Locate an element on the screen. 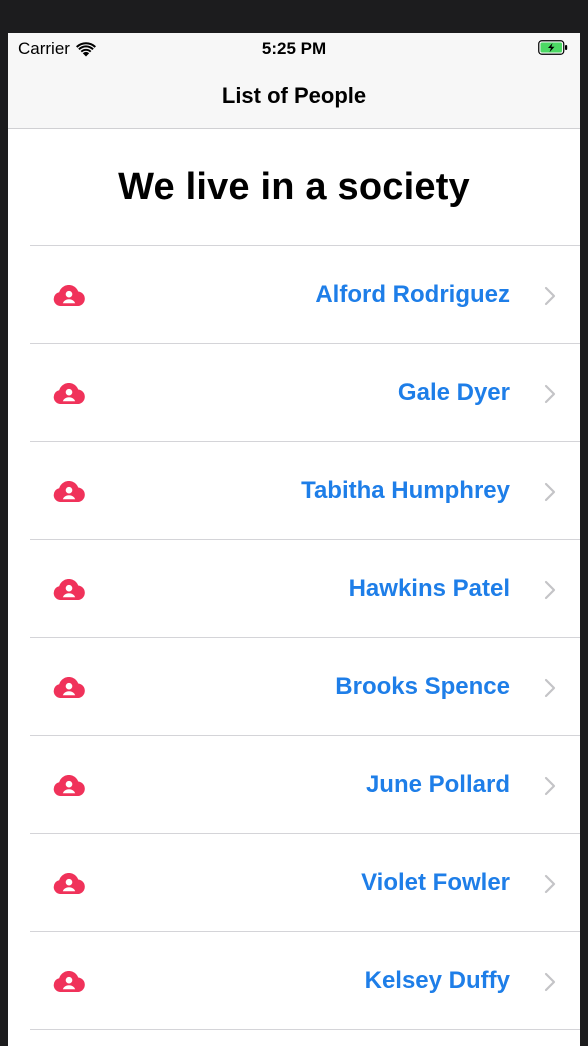  status-bar: Carrier 5:25 PM is located at coordinates (294, 47).